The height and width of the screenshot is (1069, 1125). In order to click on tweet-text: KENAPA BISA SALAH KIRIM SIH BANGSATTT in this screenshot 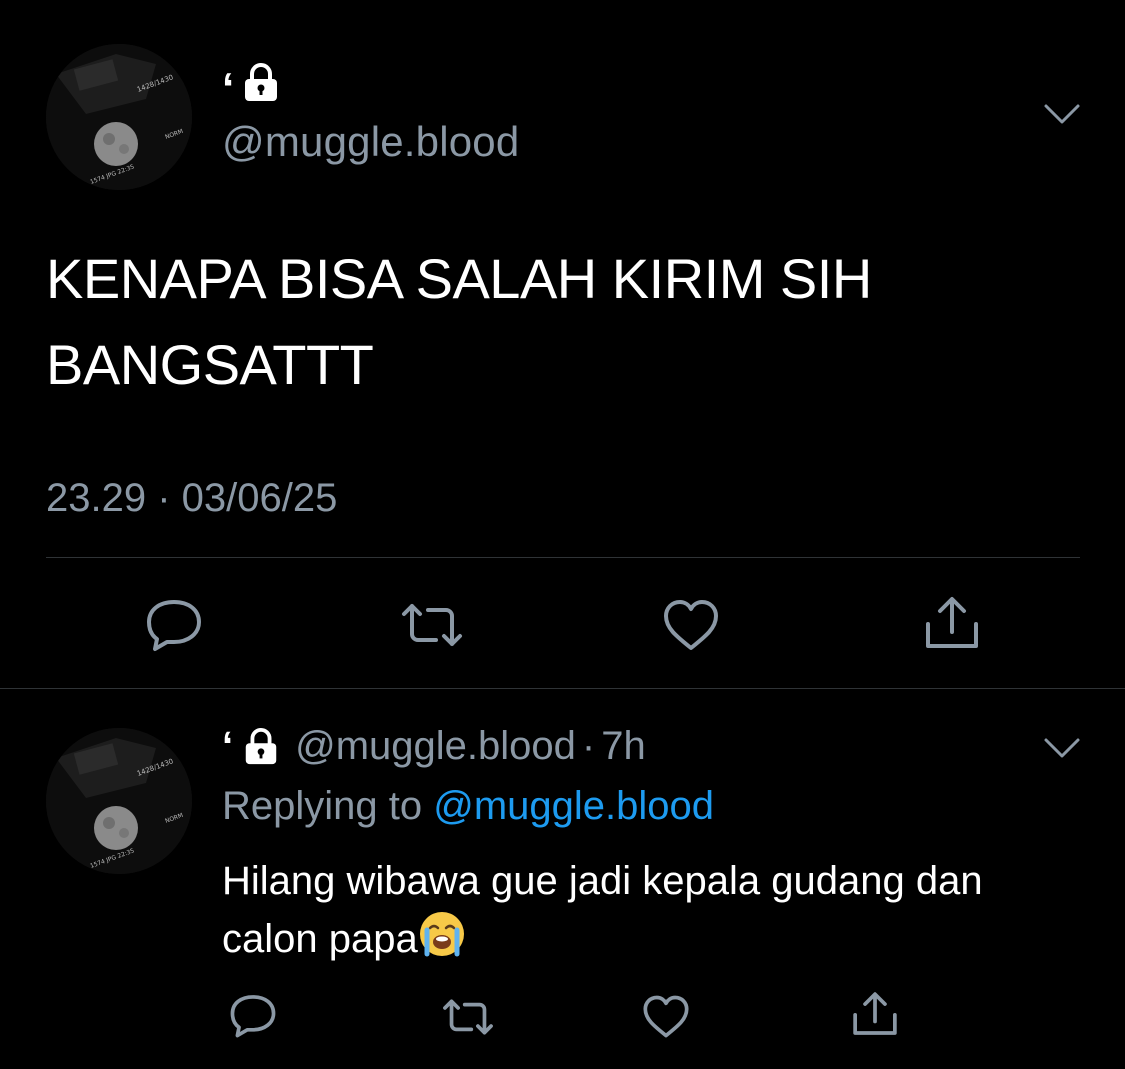, I will do `click(459, 321)`.